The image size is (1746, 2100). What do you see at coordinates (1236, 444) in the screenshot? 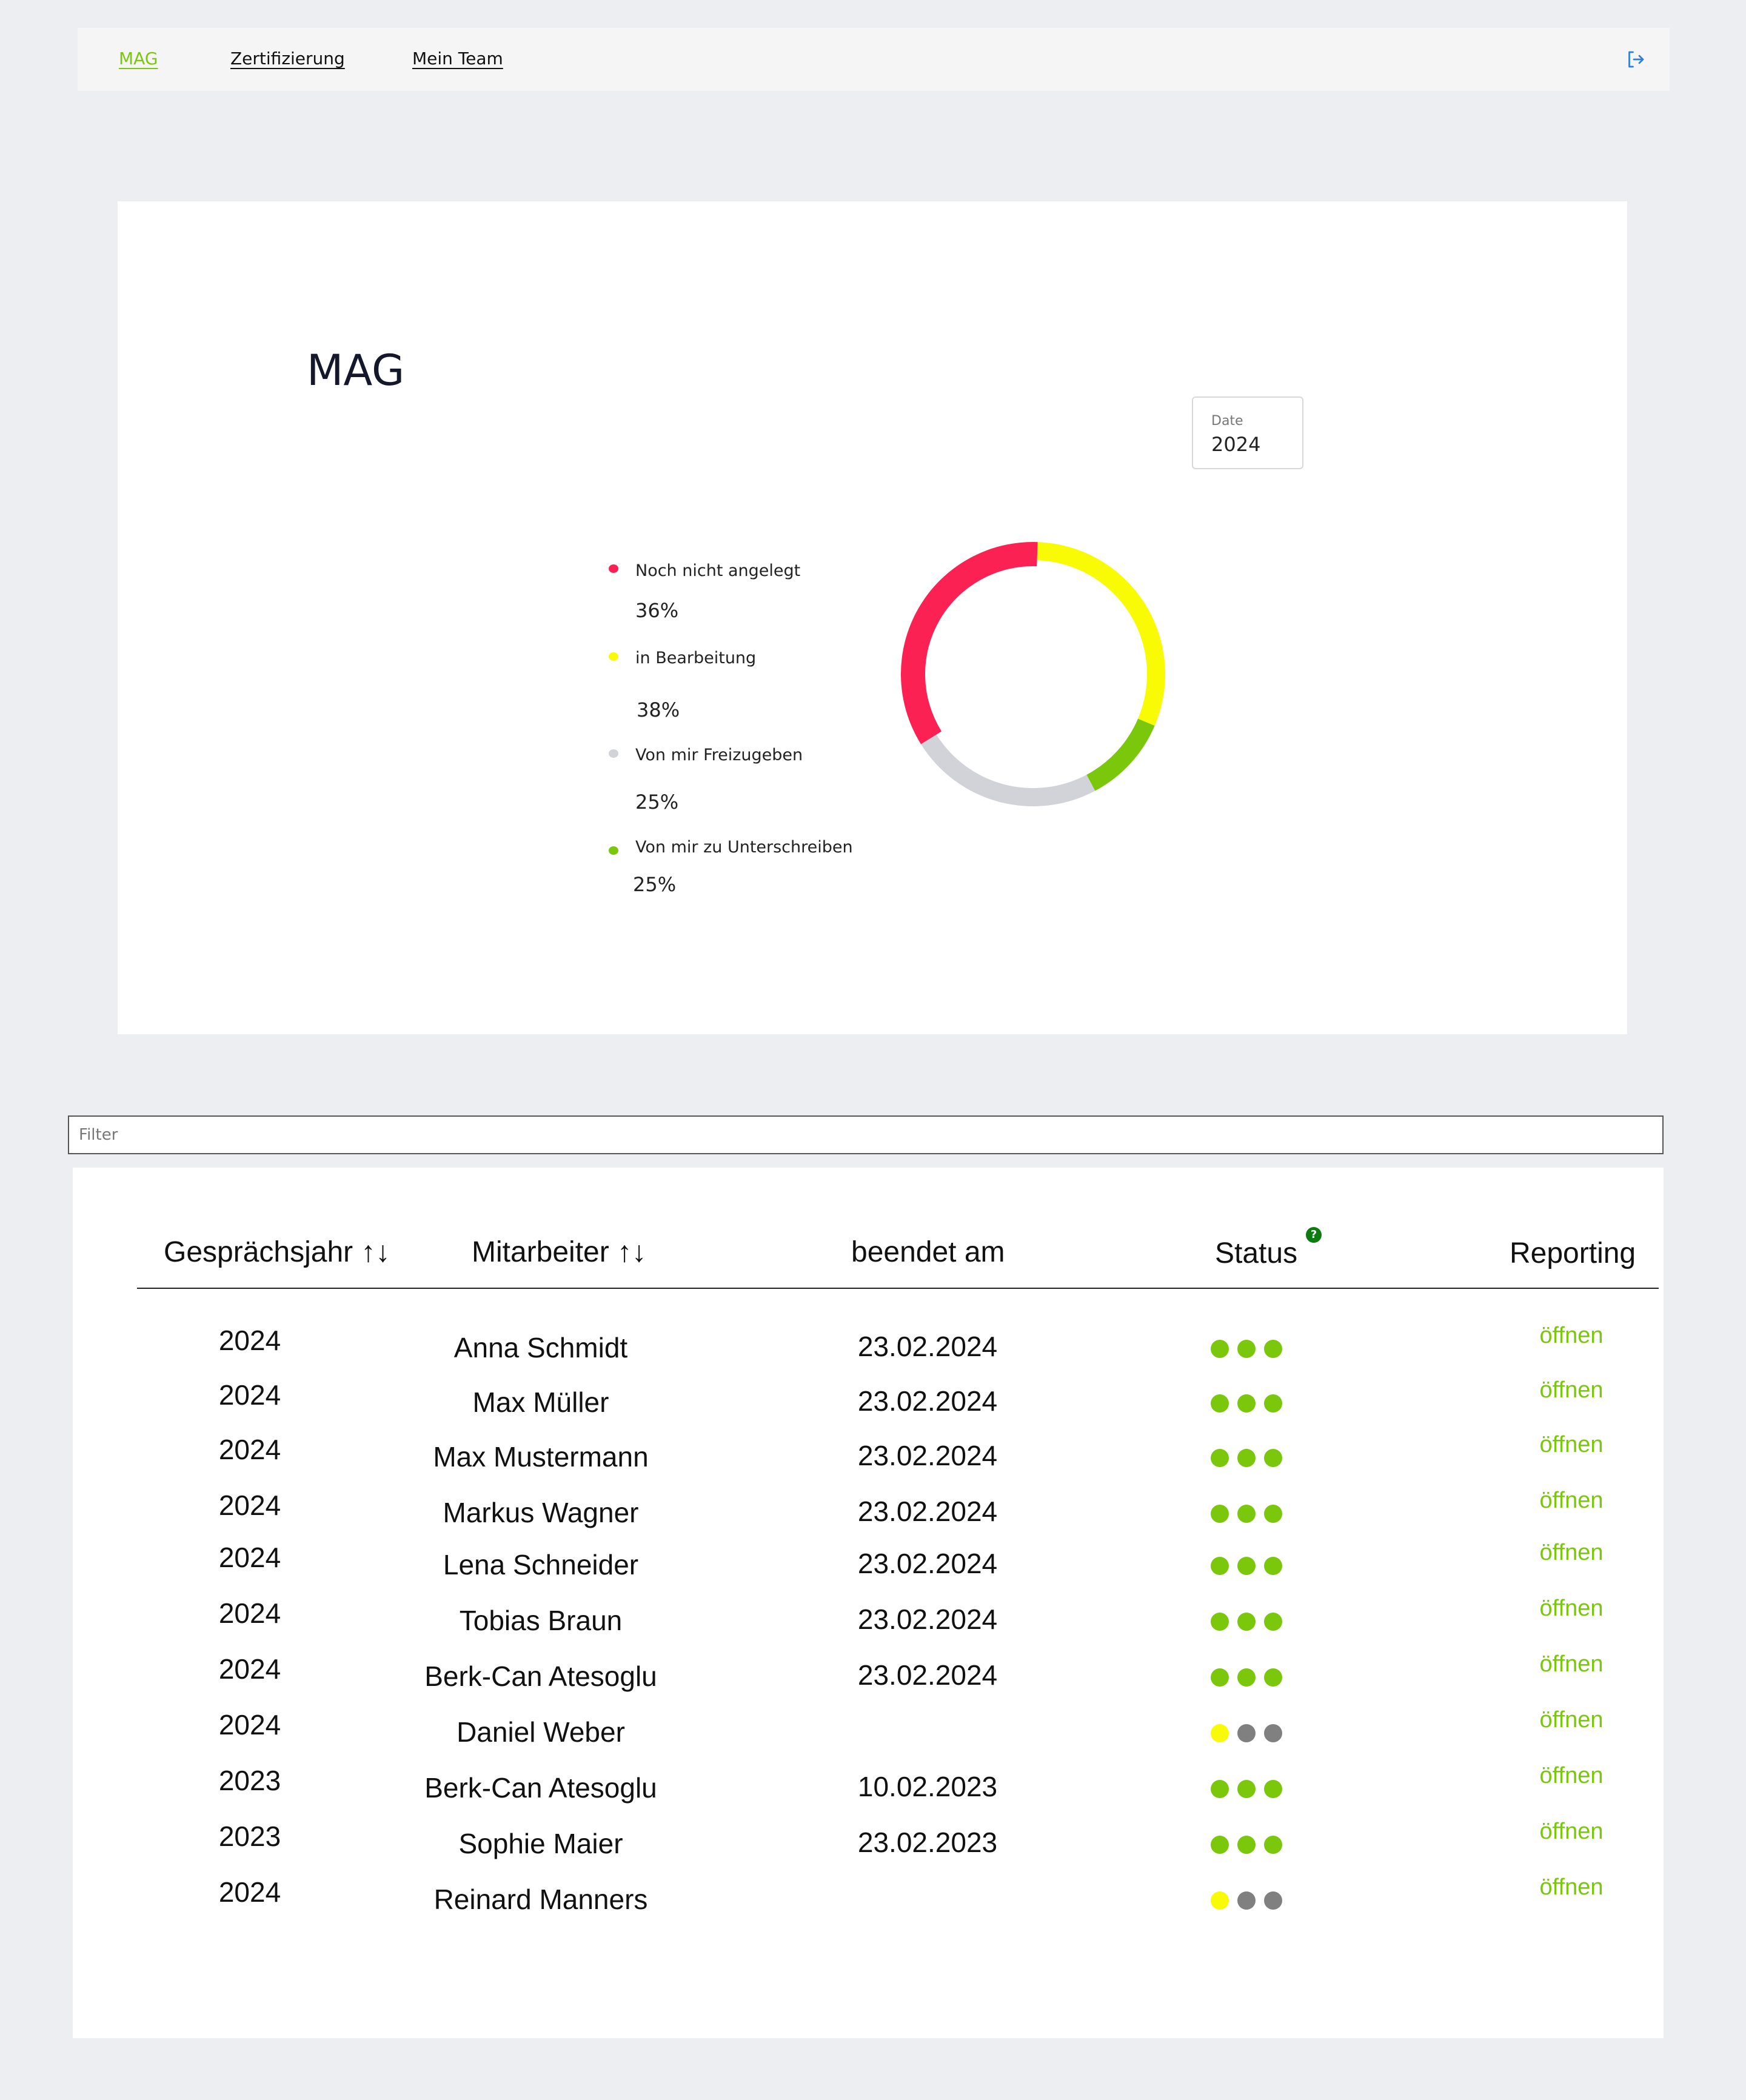
I see `date-value: 2024` at bounding box center [1236, 444].